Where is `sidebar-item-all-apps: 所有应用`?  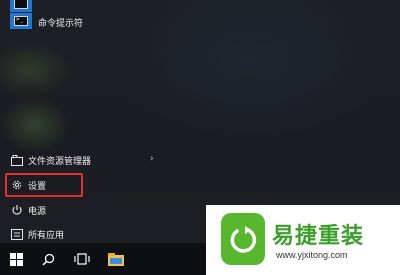
sidebar-item-all-apps: 所有应用 is located at coordinates (87, 234).